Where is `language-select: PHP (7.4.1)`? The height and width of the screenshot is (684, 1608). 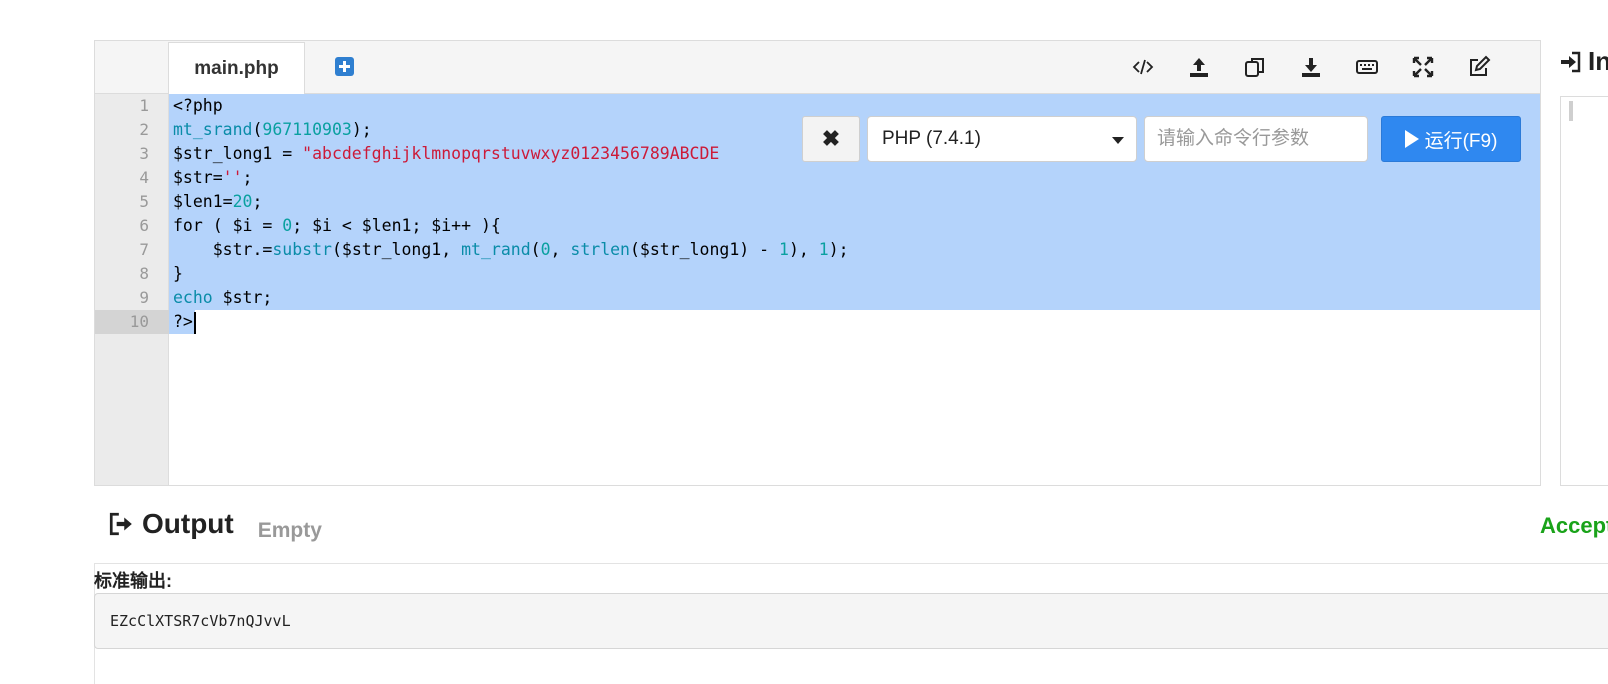 language-select: PHP (7.4.1) is located at coordinates (1002, 139).